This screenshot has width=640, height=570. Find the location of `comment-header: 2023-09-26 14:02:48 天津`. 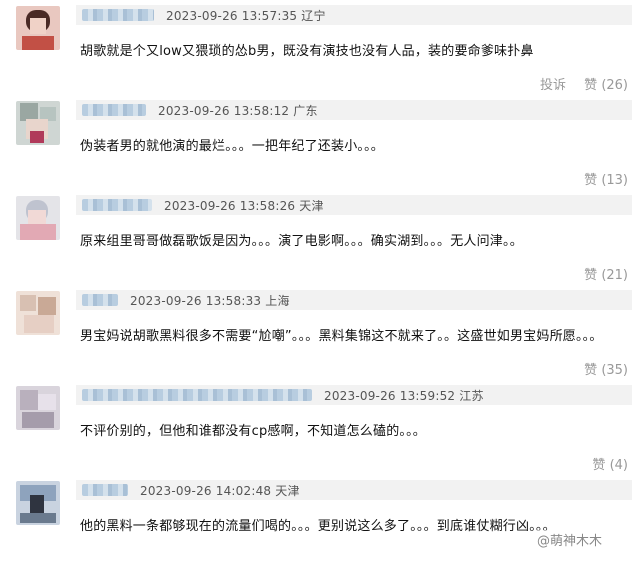

comment-header: 2023-09-26 14:02:48 天津 is located at coordinates (354, 490).